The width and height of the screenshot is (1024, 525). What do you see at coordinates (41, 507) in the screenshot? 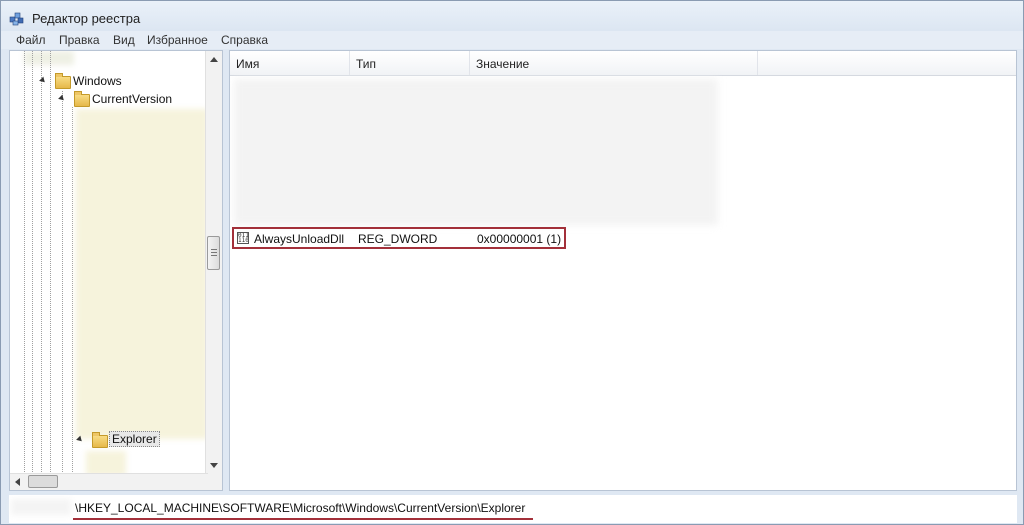
I see `obscured-status-region` at bounding box center [41, 507].